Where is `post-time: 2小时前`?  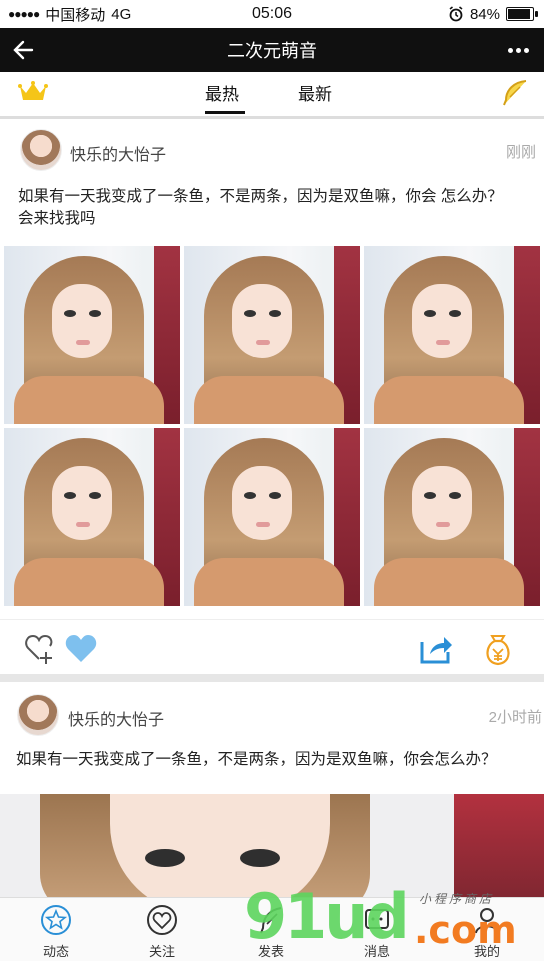
post-time: 2小时前 is located at coordinates (515, 717).